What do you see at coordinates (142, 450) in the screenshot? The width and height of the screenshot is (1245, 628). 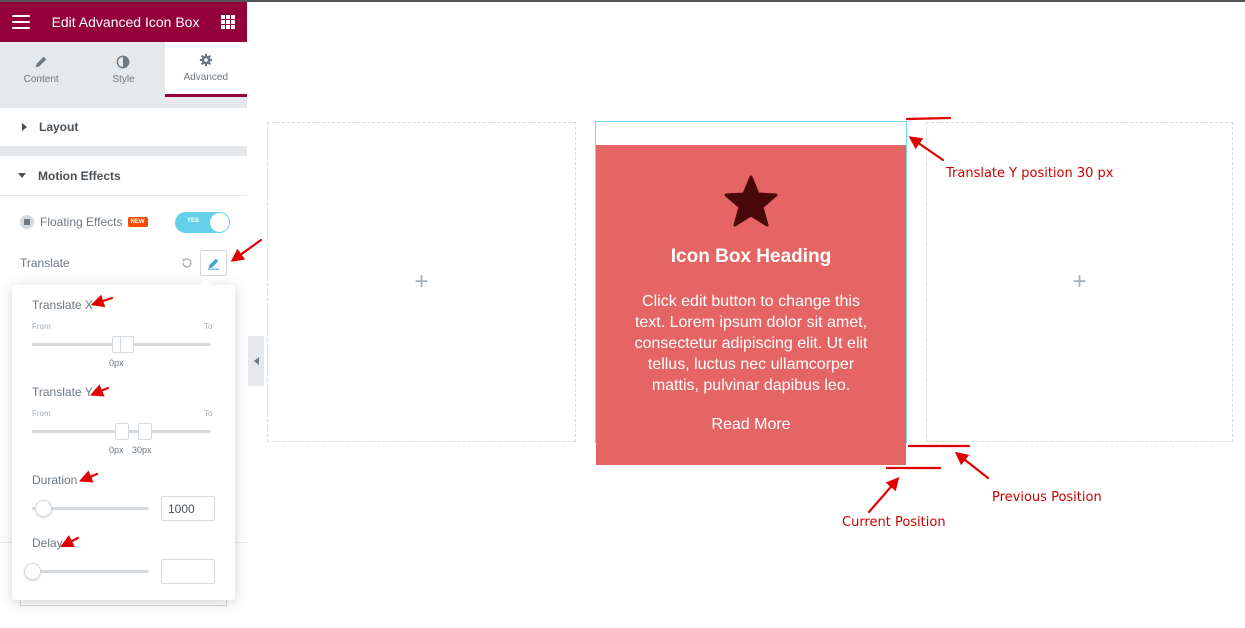 I see `translate-y-to-value: 30px` at bounding box center [142, 450].